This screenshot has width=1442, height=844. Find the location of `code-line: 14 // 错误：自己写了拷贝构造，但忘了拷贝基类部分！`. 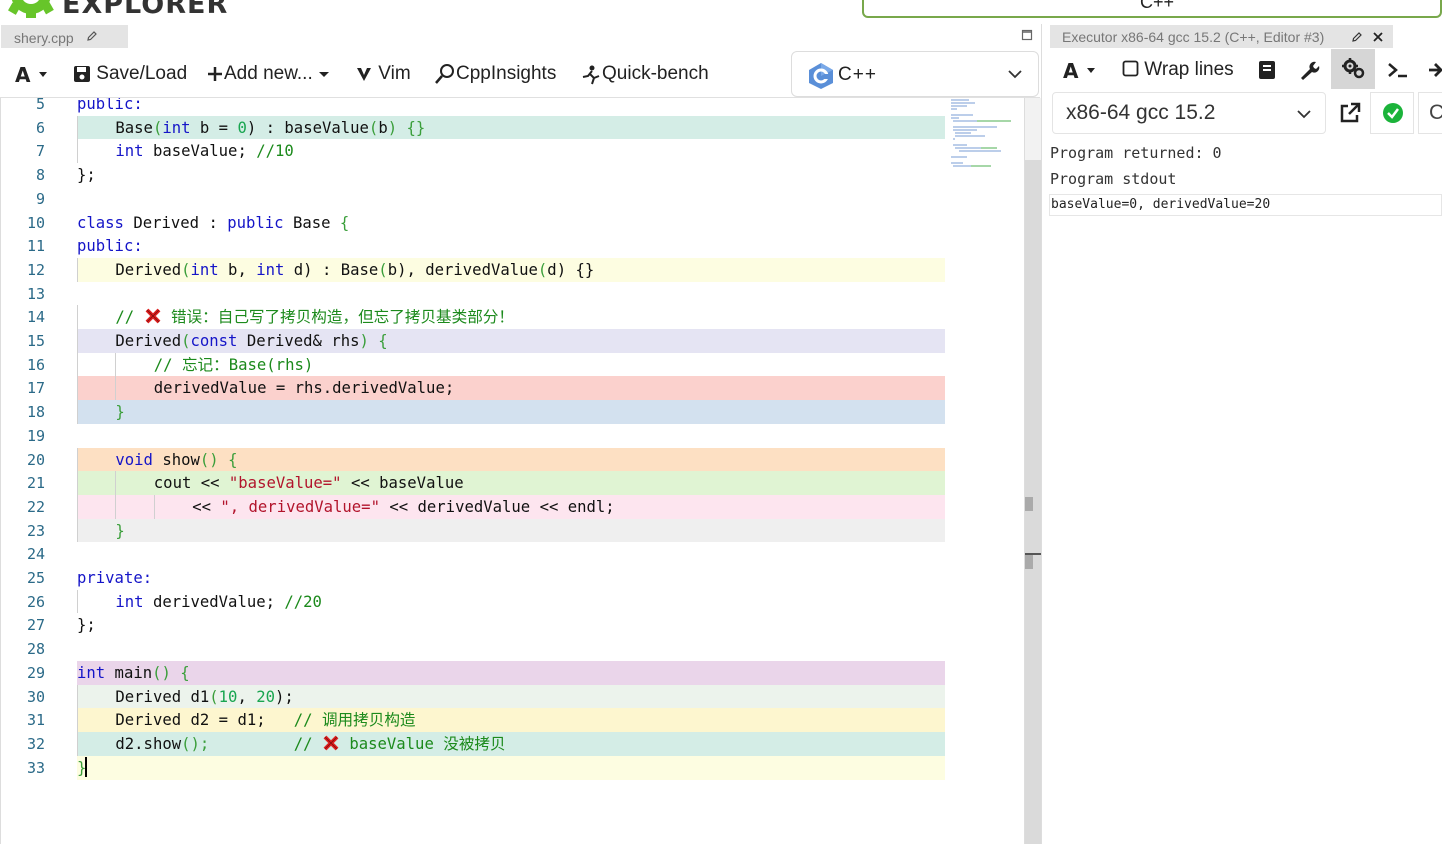

code-line: 14 // 错误：自己写了拷贝构造，但忘了拷贝基类部分！ is located at coordinates (473, 317).